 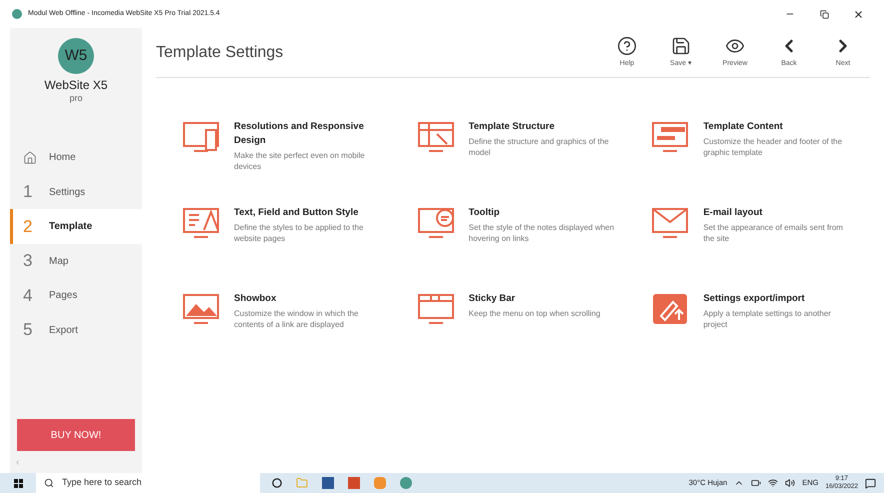 I want to click on sidebar-item: 5 Export, so click(x=76, y=330).